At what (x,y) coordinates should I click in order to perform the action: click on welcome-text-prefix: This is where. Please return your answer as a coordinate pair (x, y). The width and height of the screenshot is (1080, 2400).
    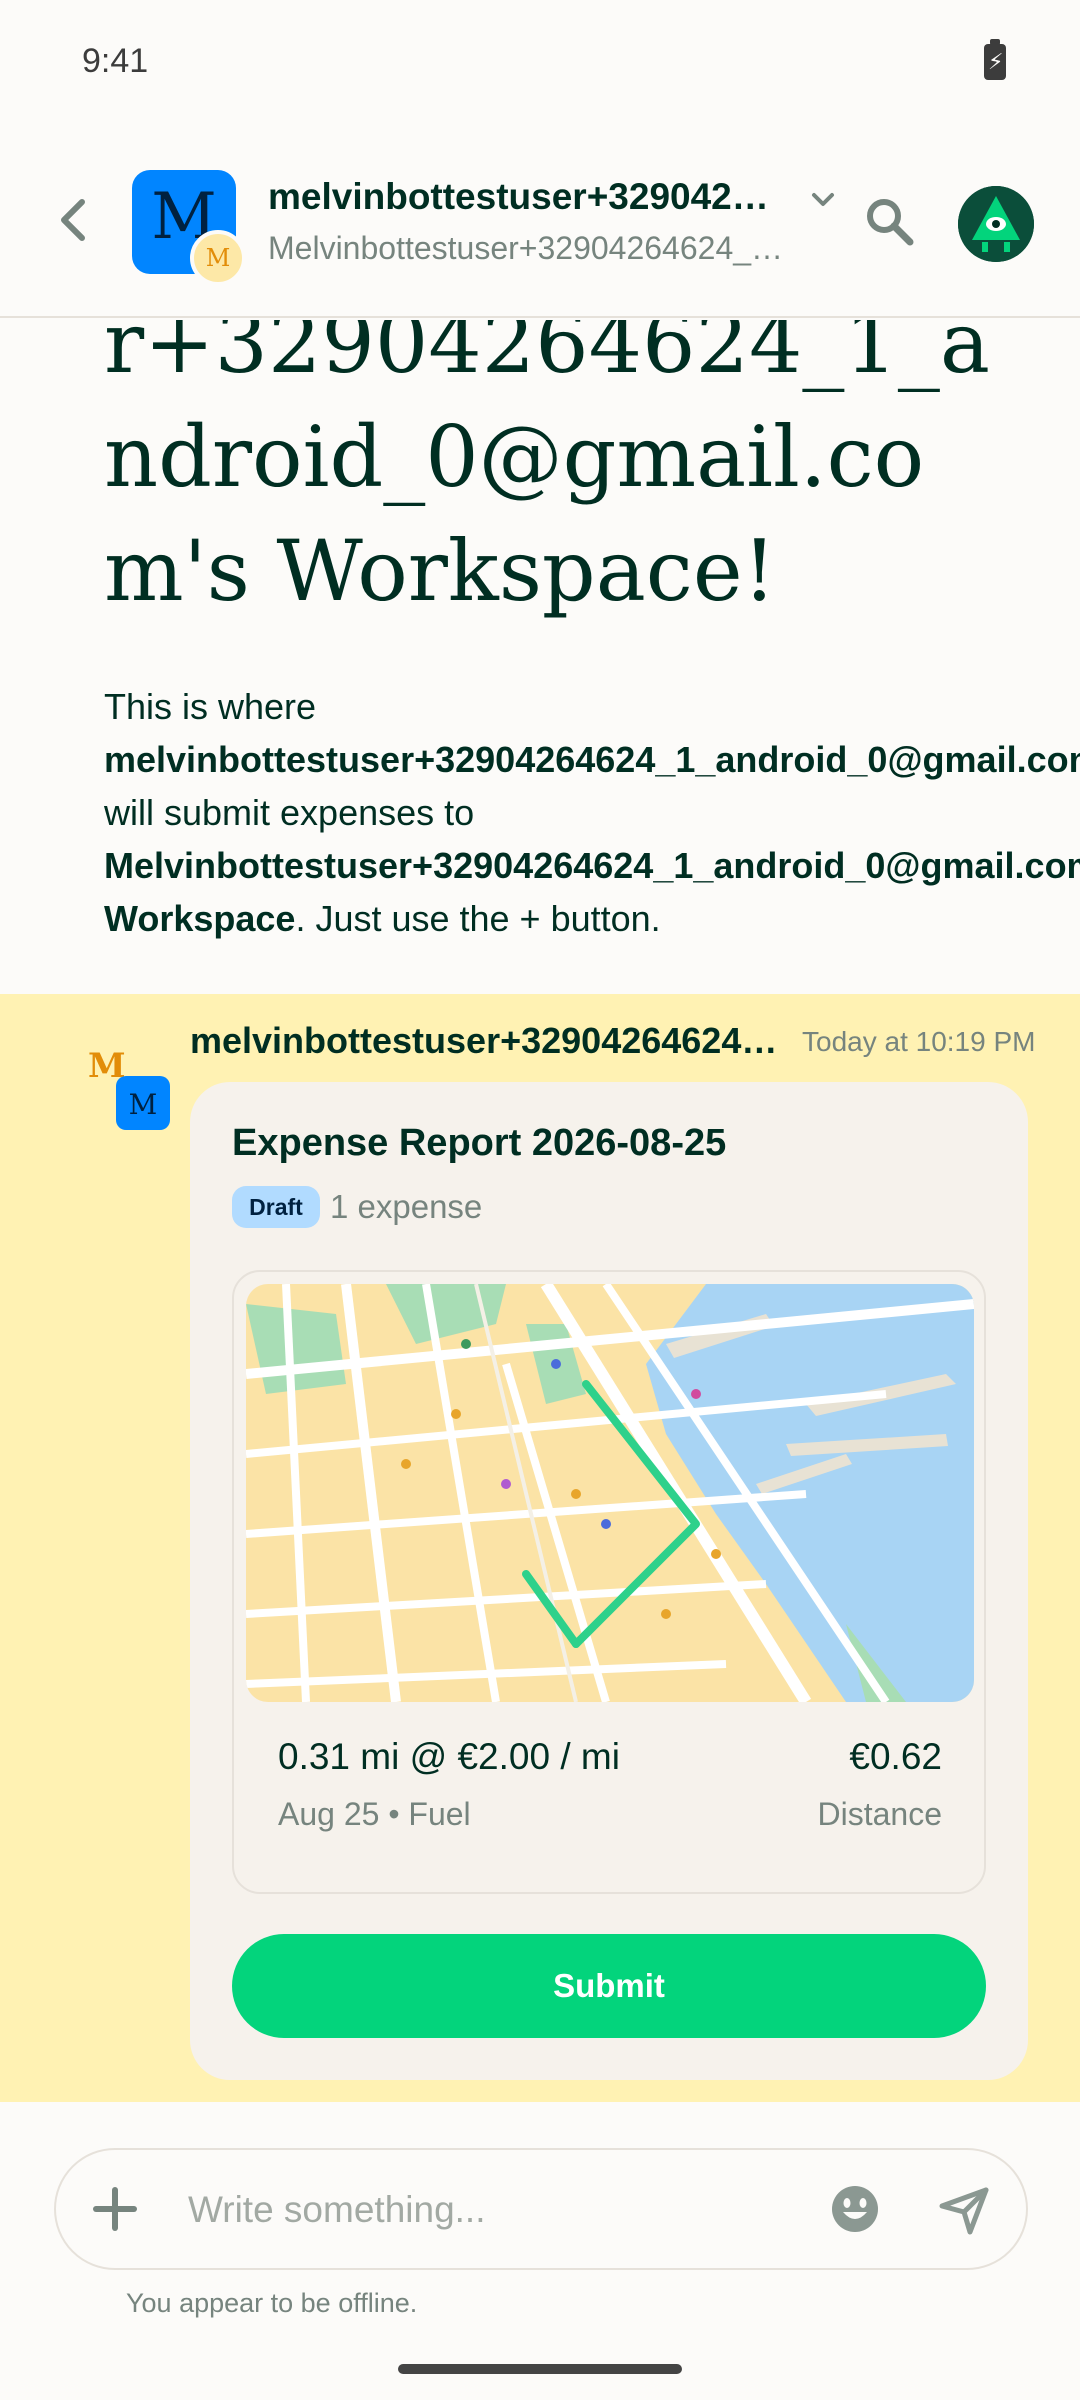
    Looking at the image, I should click on (210, 706).